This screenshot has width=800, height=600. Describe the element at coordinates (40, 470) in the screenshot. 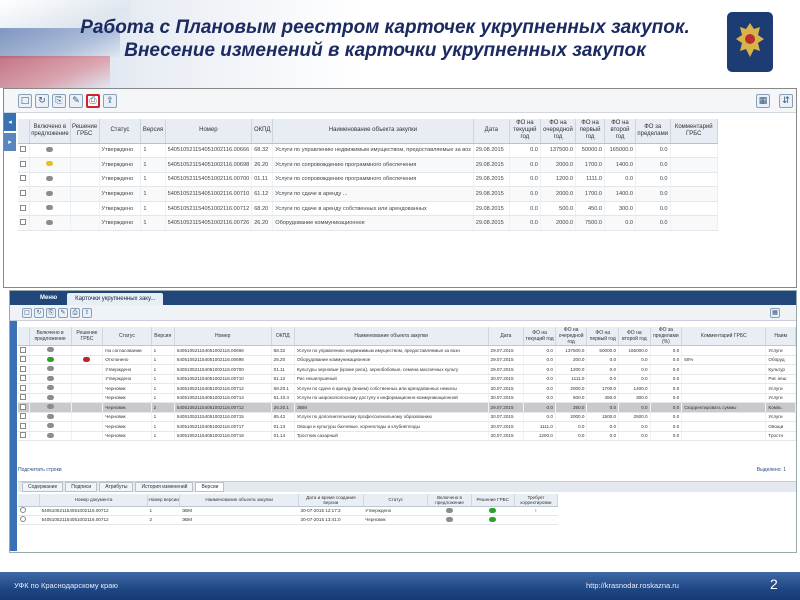

I see `count-rows-link: Подсчитать строки` at that location.